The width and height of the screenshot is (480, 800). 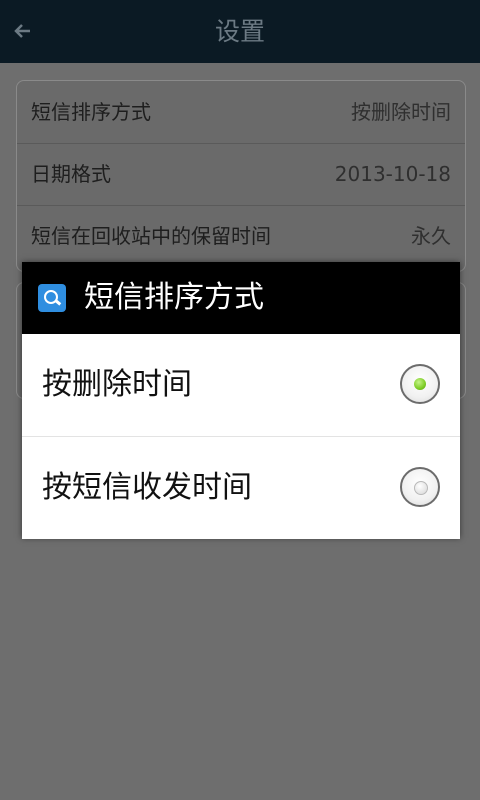 I want to click on setting-row-sort-order: 短信排序方式 按删除时间, so click(x=241, y=112).